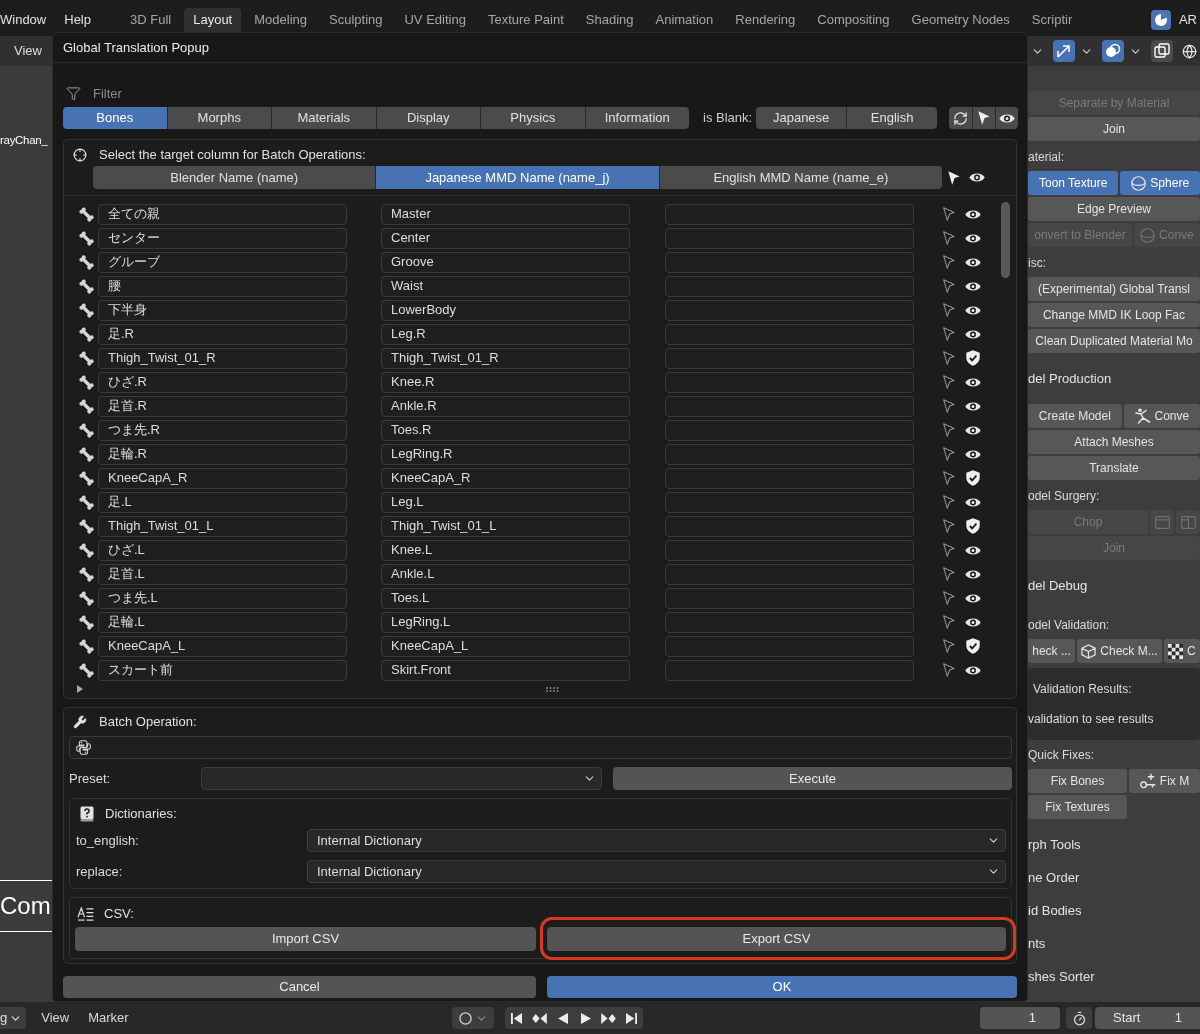  What do you see at coordinates (80, 689) in the screenshot?
I see `expand-triangle-icon` at bounding box center [80, 689].